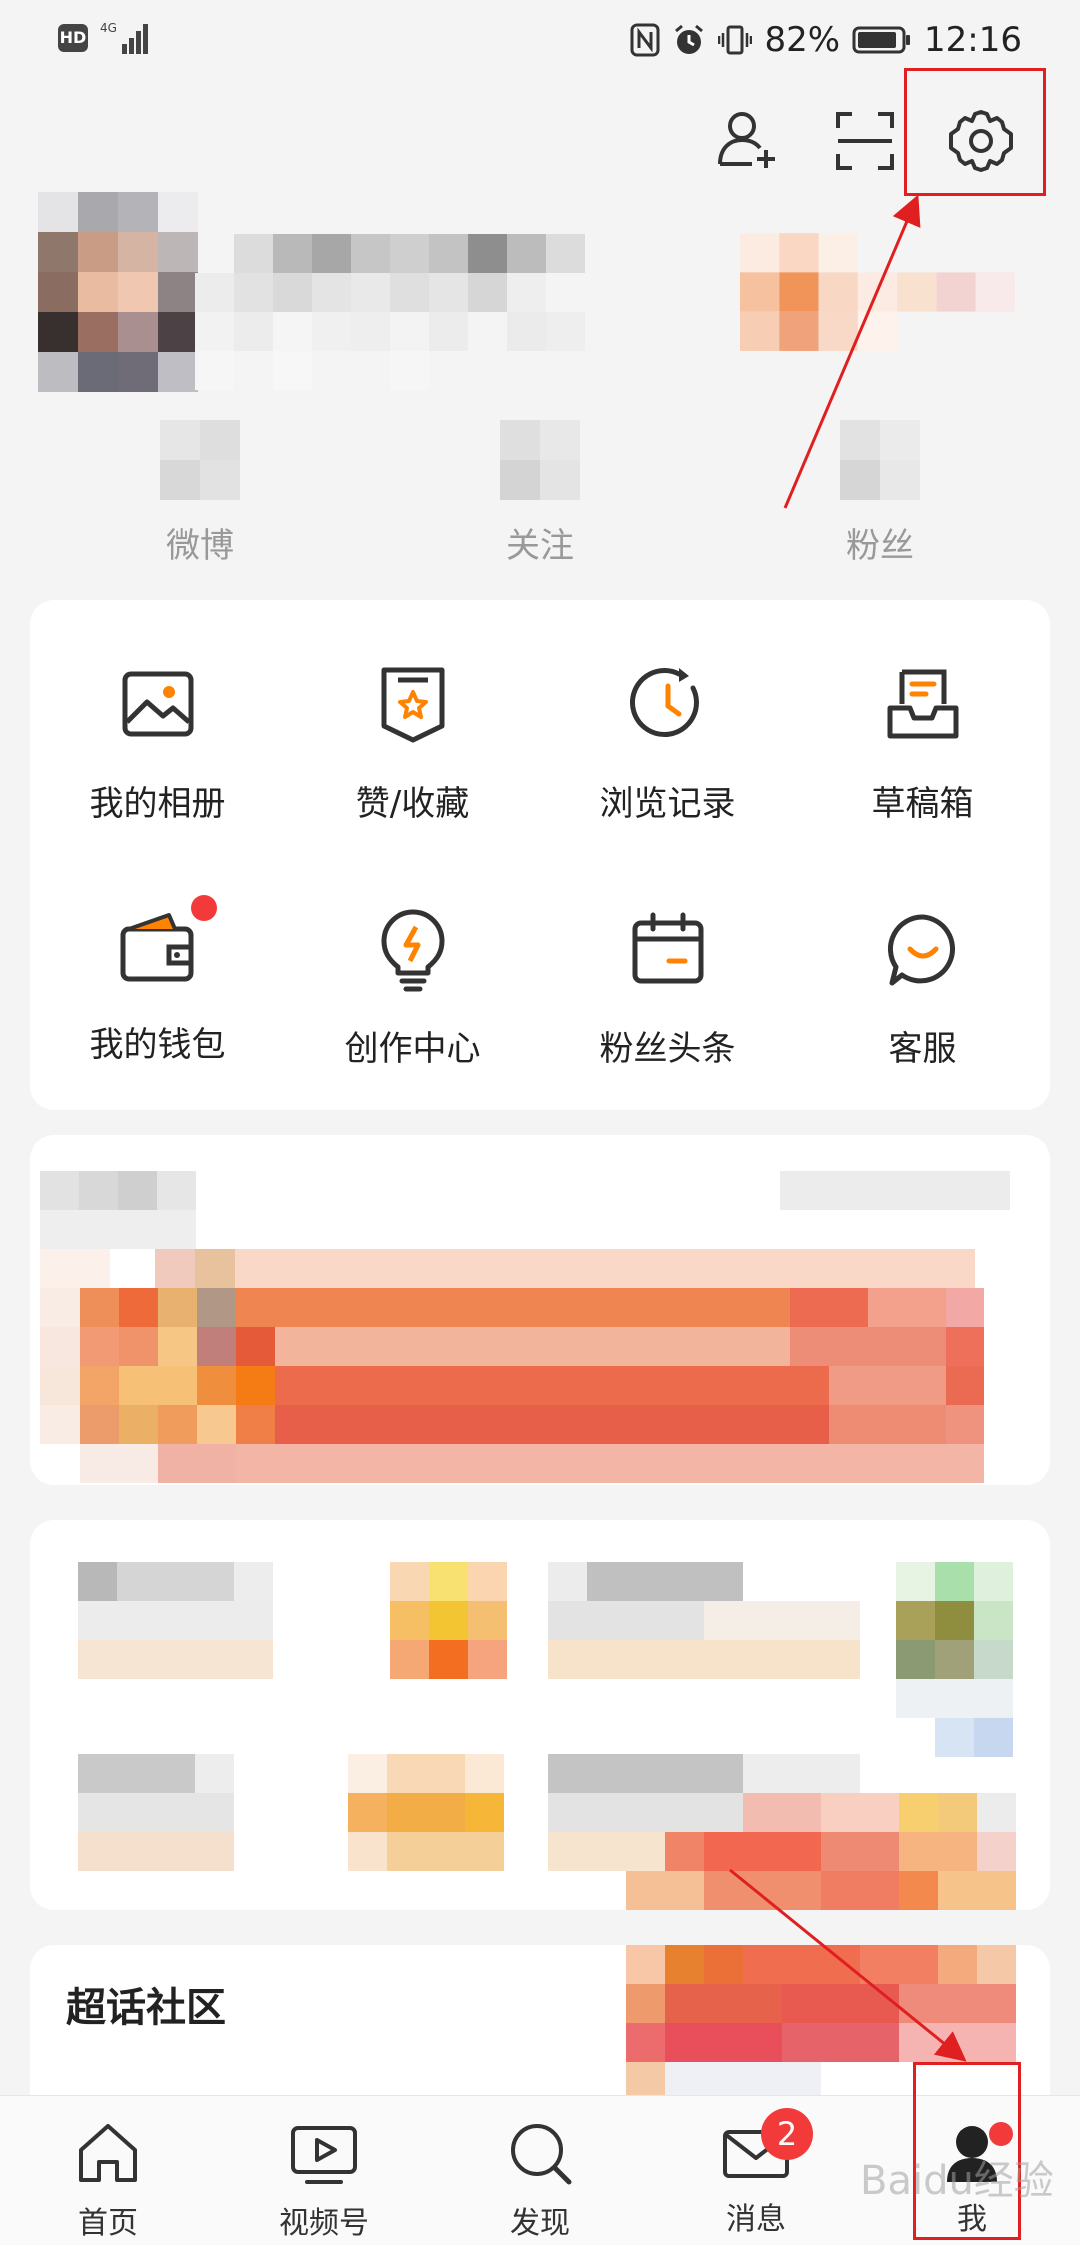 The height and width of the screenshot is (2245, 1080). I want to click on watermark: Baidu经验, so click(957, 2181).